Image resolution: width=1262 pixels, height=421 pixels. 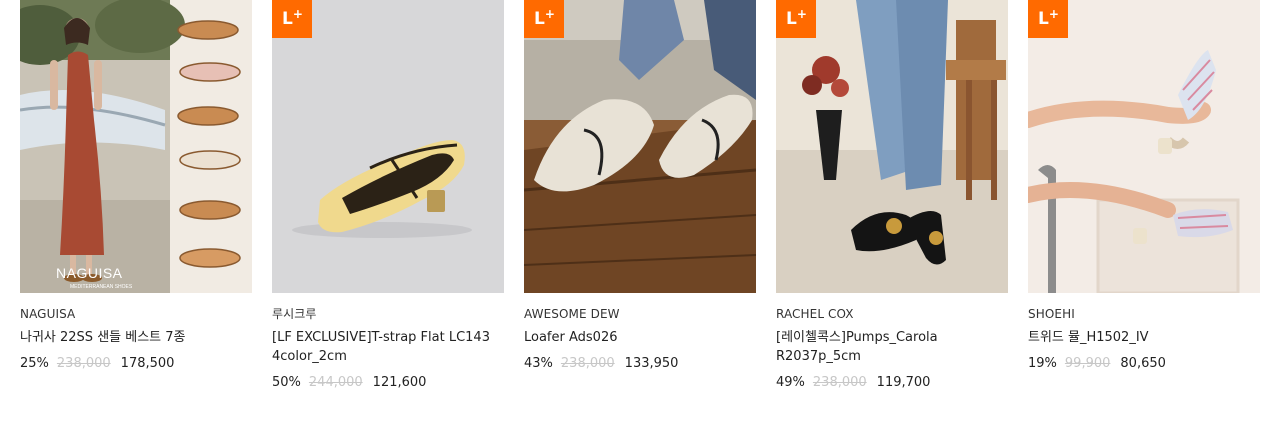 I want to click on product-price: 19% 99,900 80,650, so click(x=1144, y=364).